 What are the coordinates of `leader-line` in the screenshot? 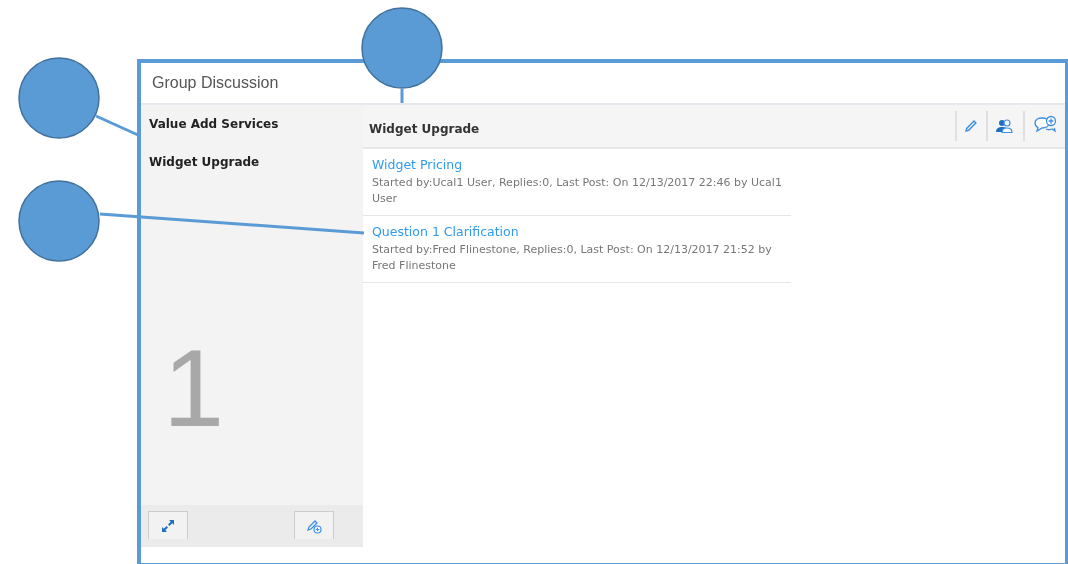 It's located at (402, 96).